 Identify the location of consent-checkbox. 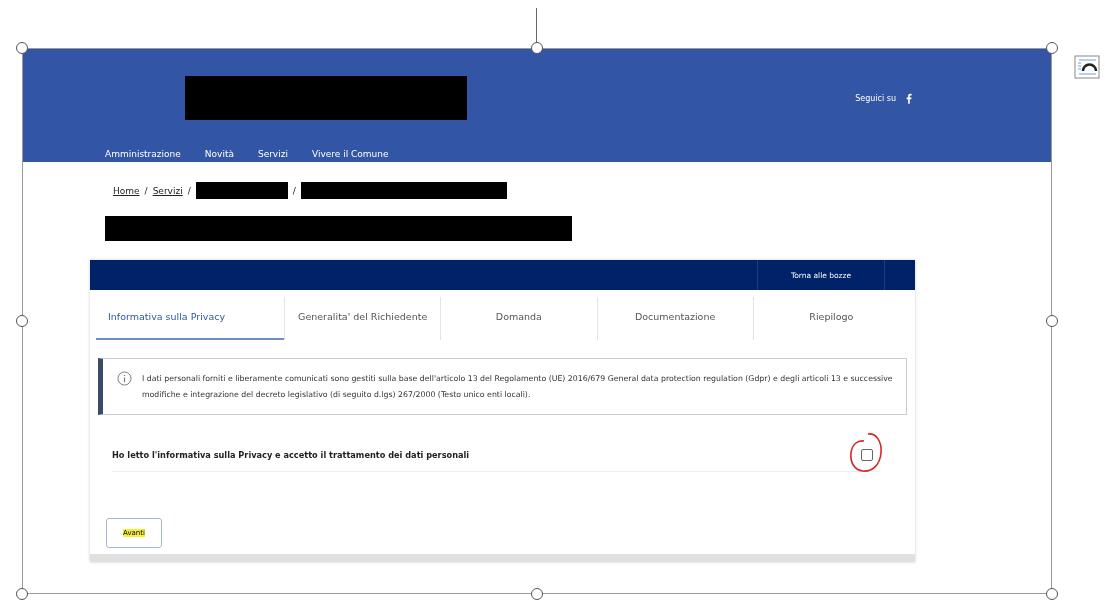
(867, 455).